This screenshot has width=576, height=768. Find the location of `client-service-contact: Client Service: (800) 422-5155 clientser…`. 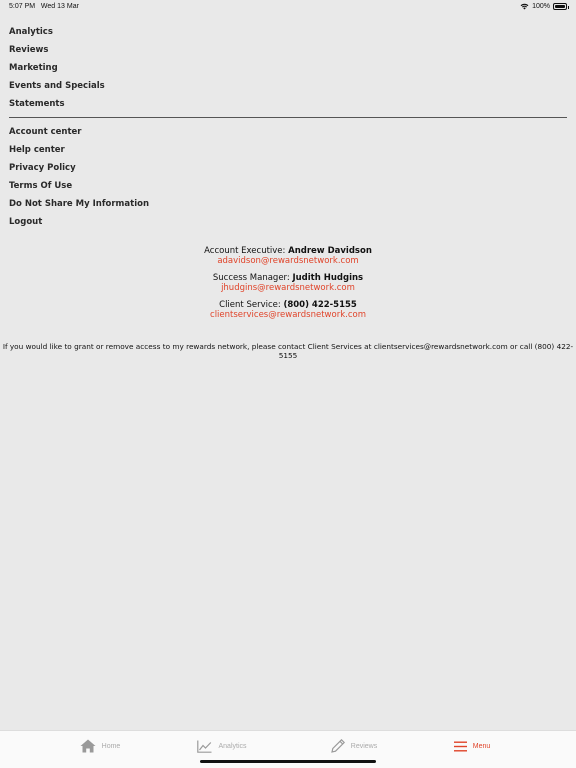

client-service-contact: Client Service: (800) 422-5155 clientser… is located at coordinates (288, 310).